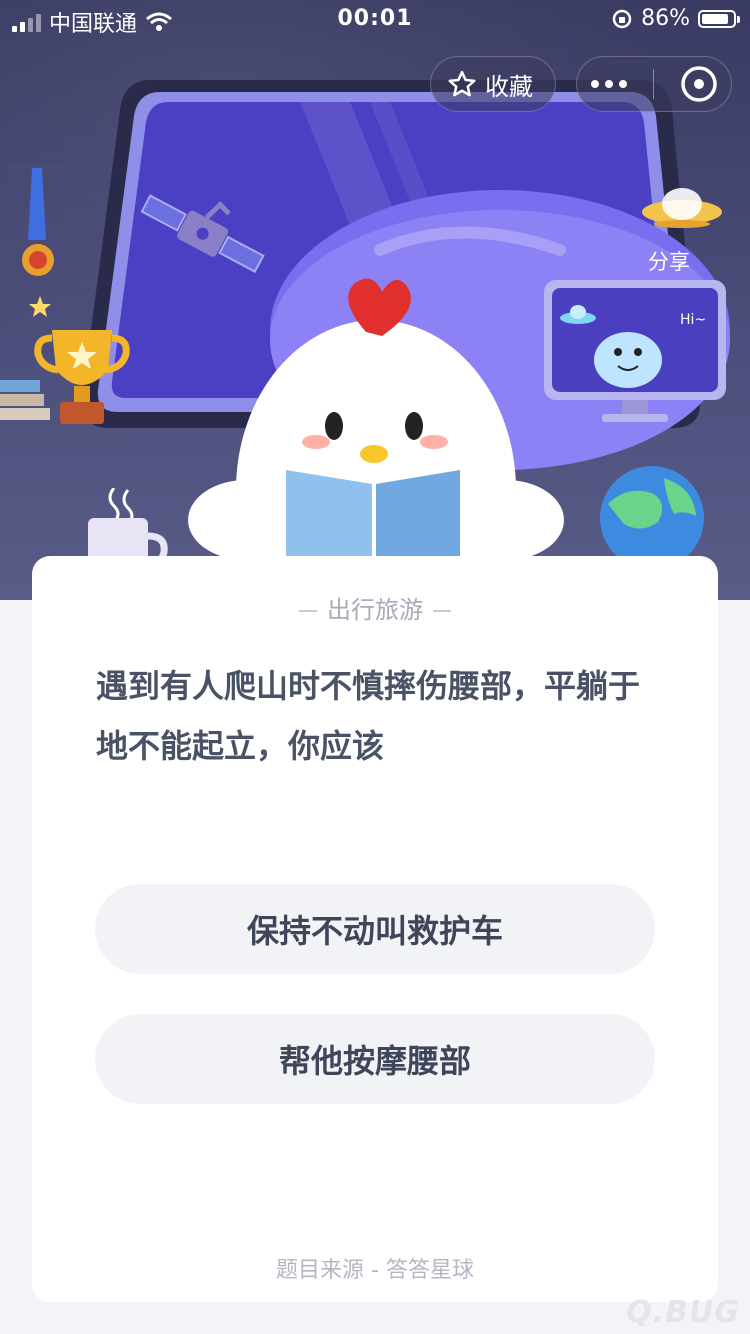  Describe the element at coordinates (442, 611) in the screenshot. I see `category-dash-right` at that location.